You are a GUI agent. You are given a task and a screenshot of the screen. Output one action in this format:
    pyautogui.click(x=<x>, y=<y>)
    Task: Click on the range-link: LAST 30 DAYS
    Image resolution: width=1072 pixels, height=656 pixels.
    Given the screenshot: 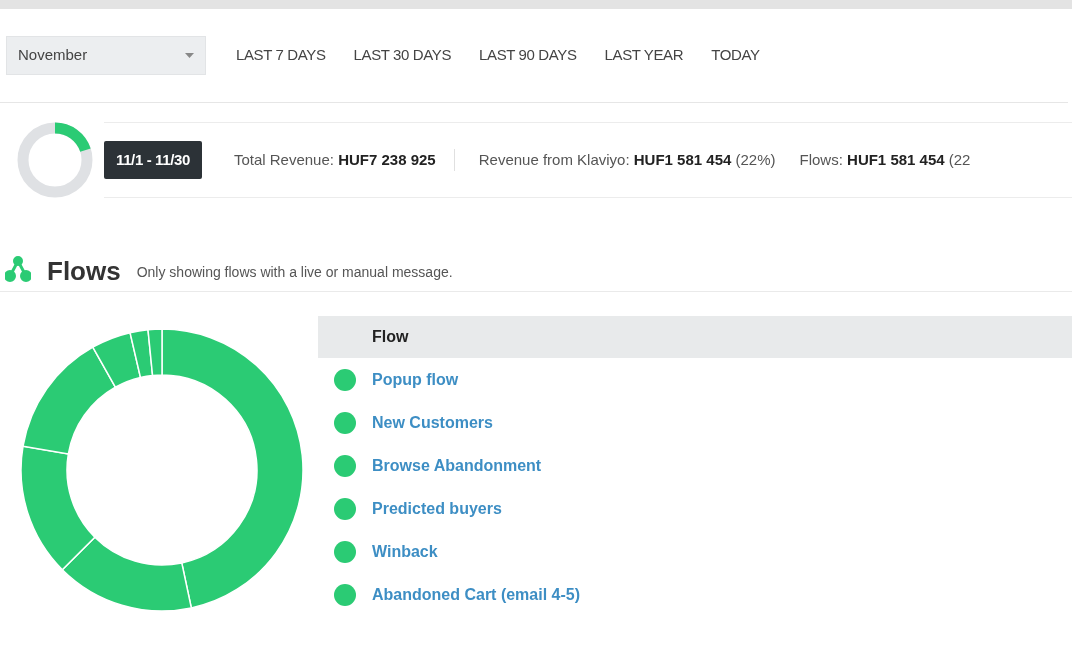 What is the action you would take?
    pyautogui.click(x=402, y=55)
    